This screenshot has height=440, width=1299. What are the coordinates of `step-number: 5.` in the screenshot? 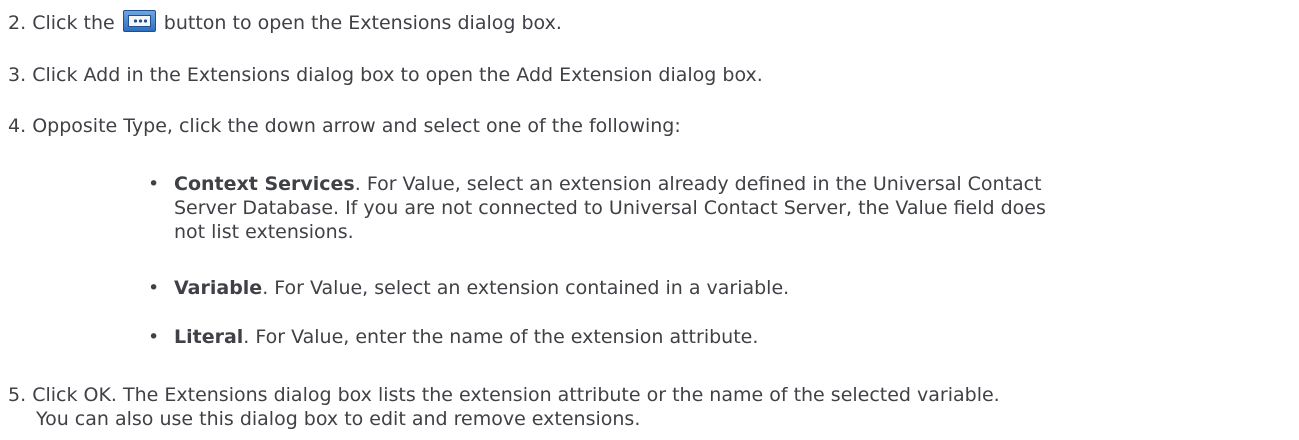 It's located at (17, 395).